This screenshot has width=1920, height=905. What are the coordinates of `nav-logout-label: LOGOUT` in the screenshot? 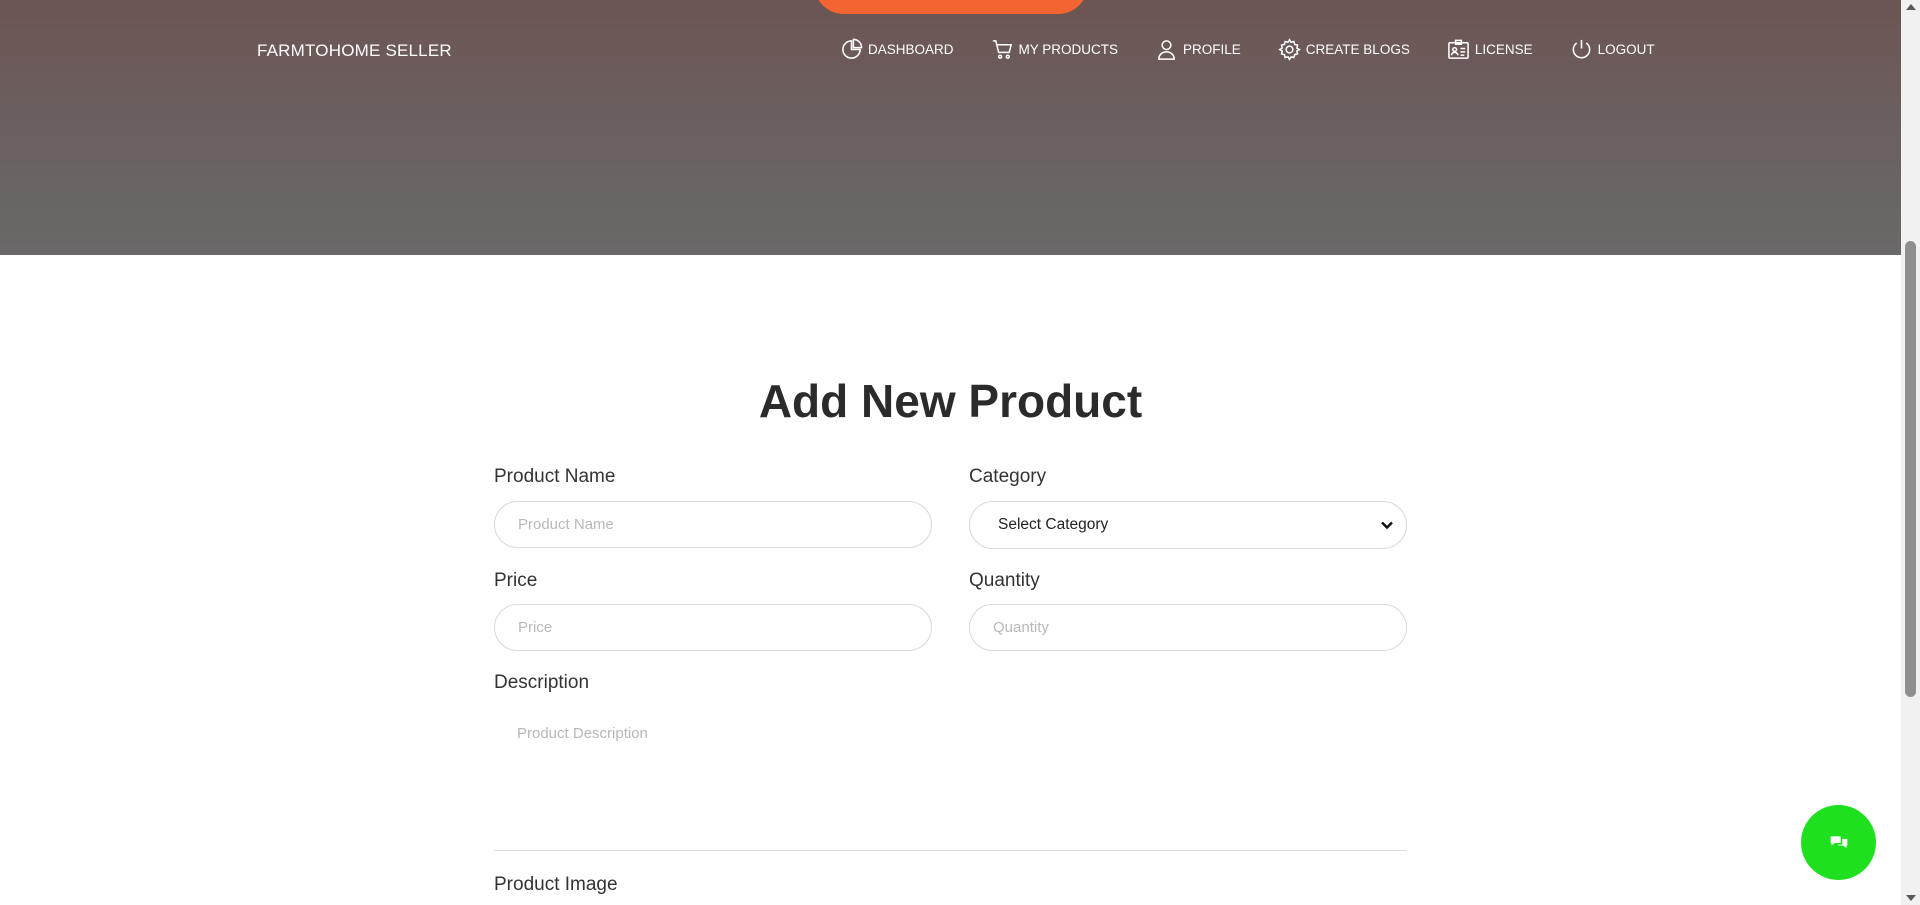 It's located at (1626, 49).